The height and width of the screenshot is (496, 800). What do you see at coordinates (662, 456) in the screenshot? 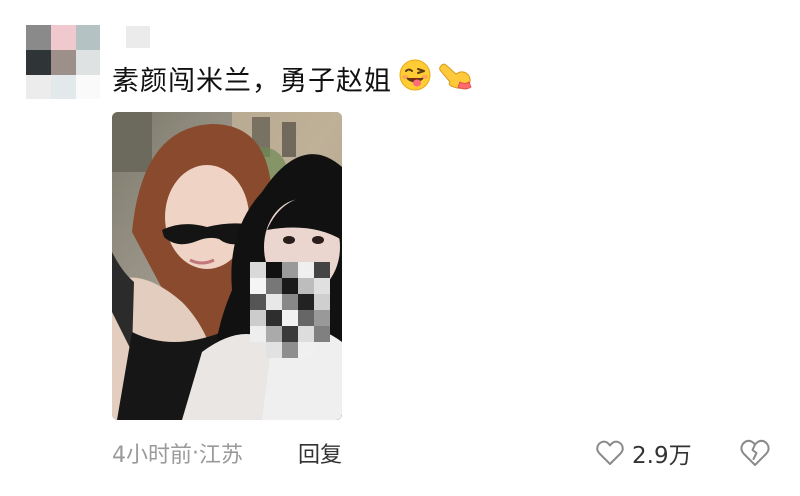
I see `like-count: 2.9万` at bounding box center [662, 456].